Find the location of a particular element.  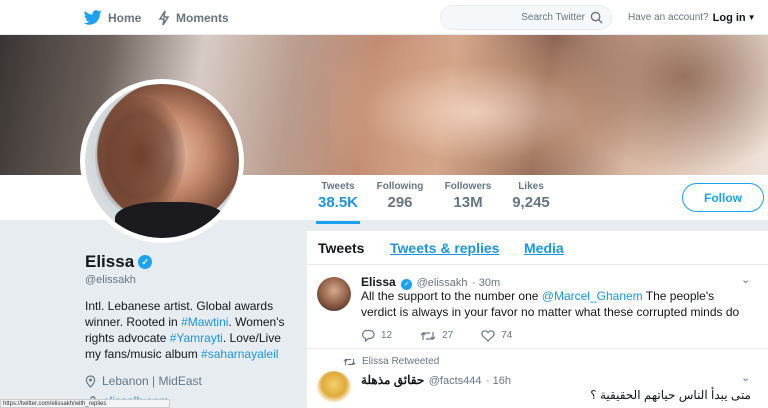

profile-handle: @elissakh is located at coordinates (185, 280).